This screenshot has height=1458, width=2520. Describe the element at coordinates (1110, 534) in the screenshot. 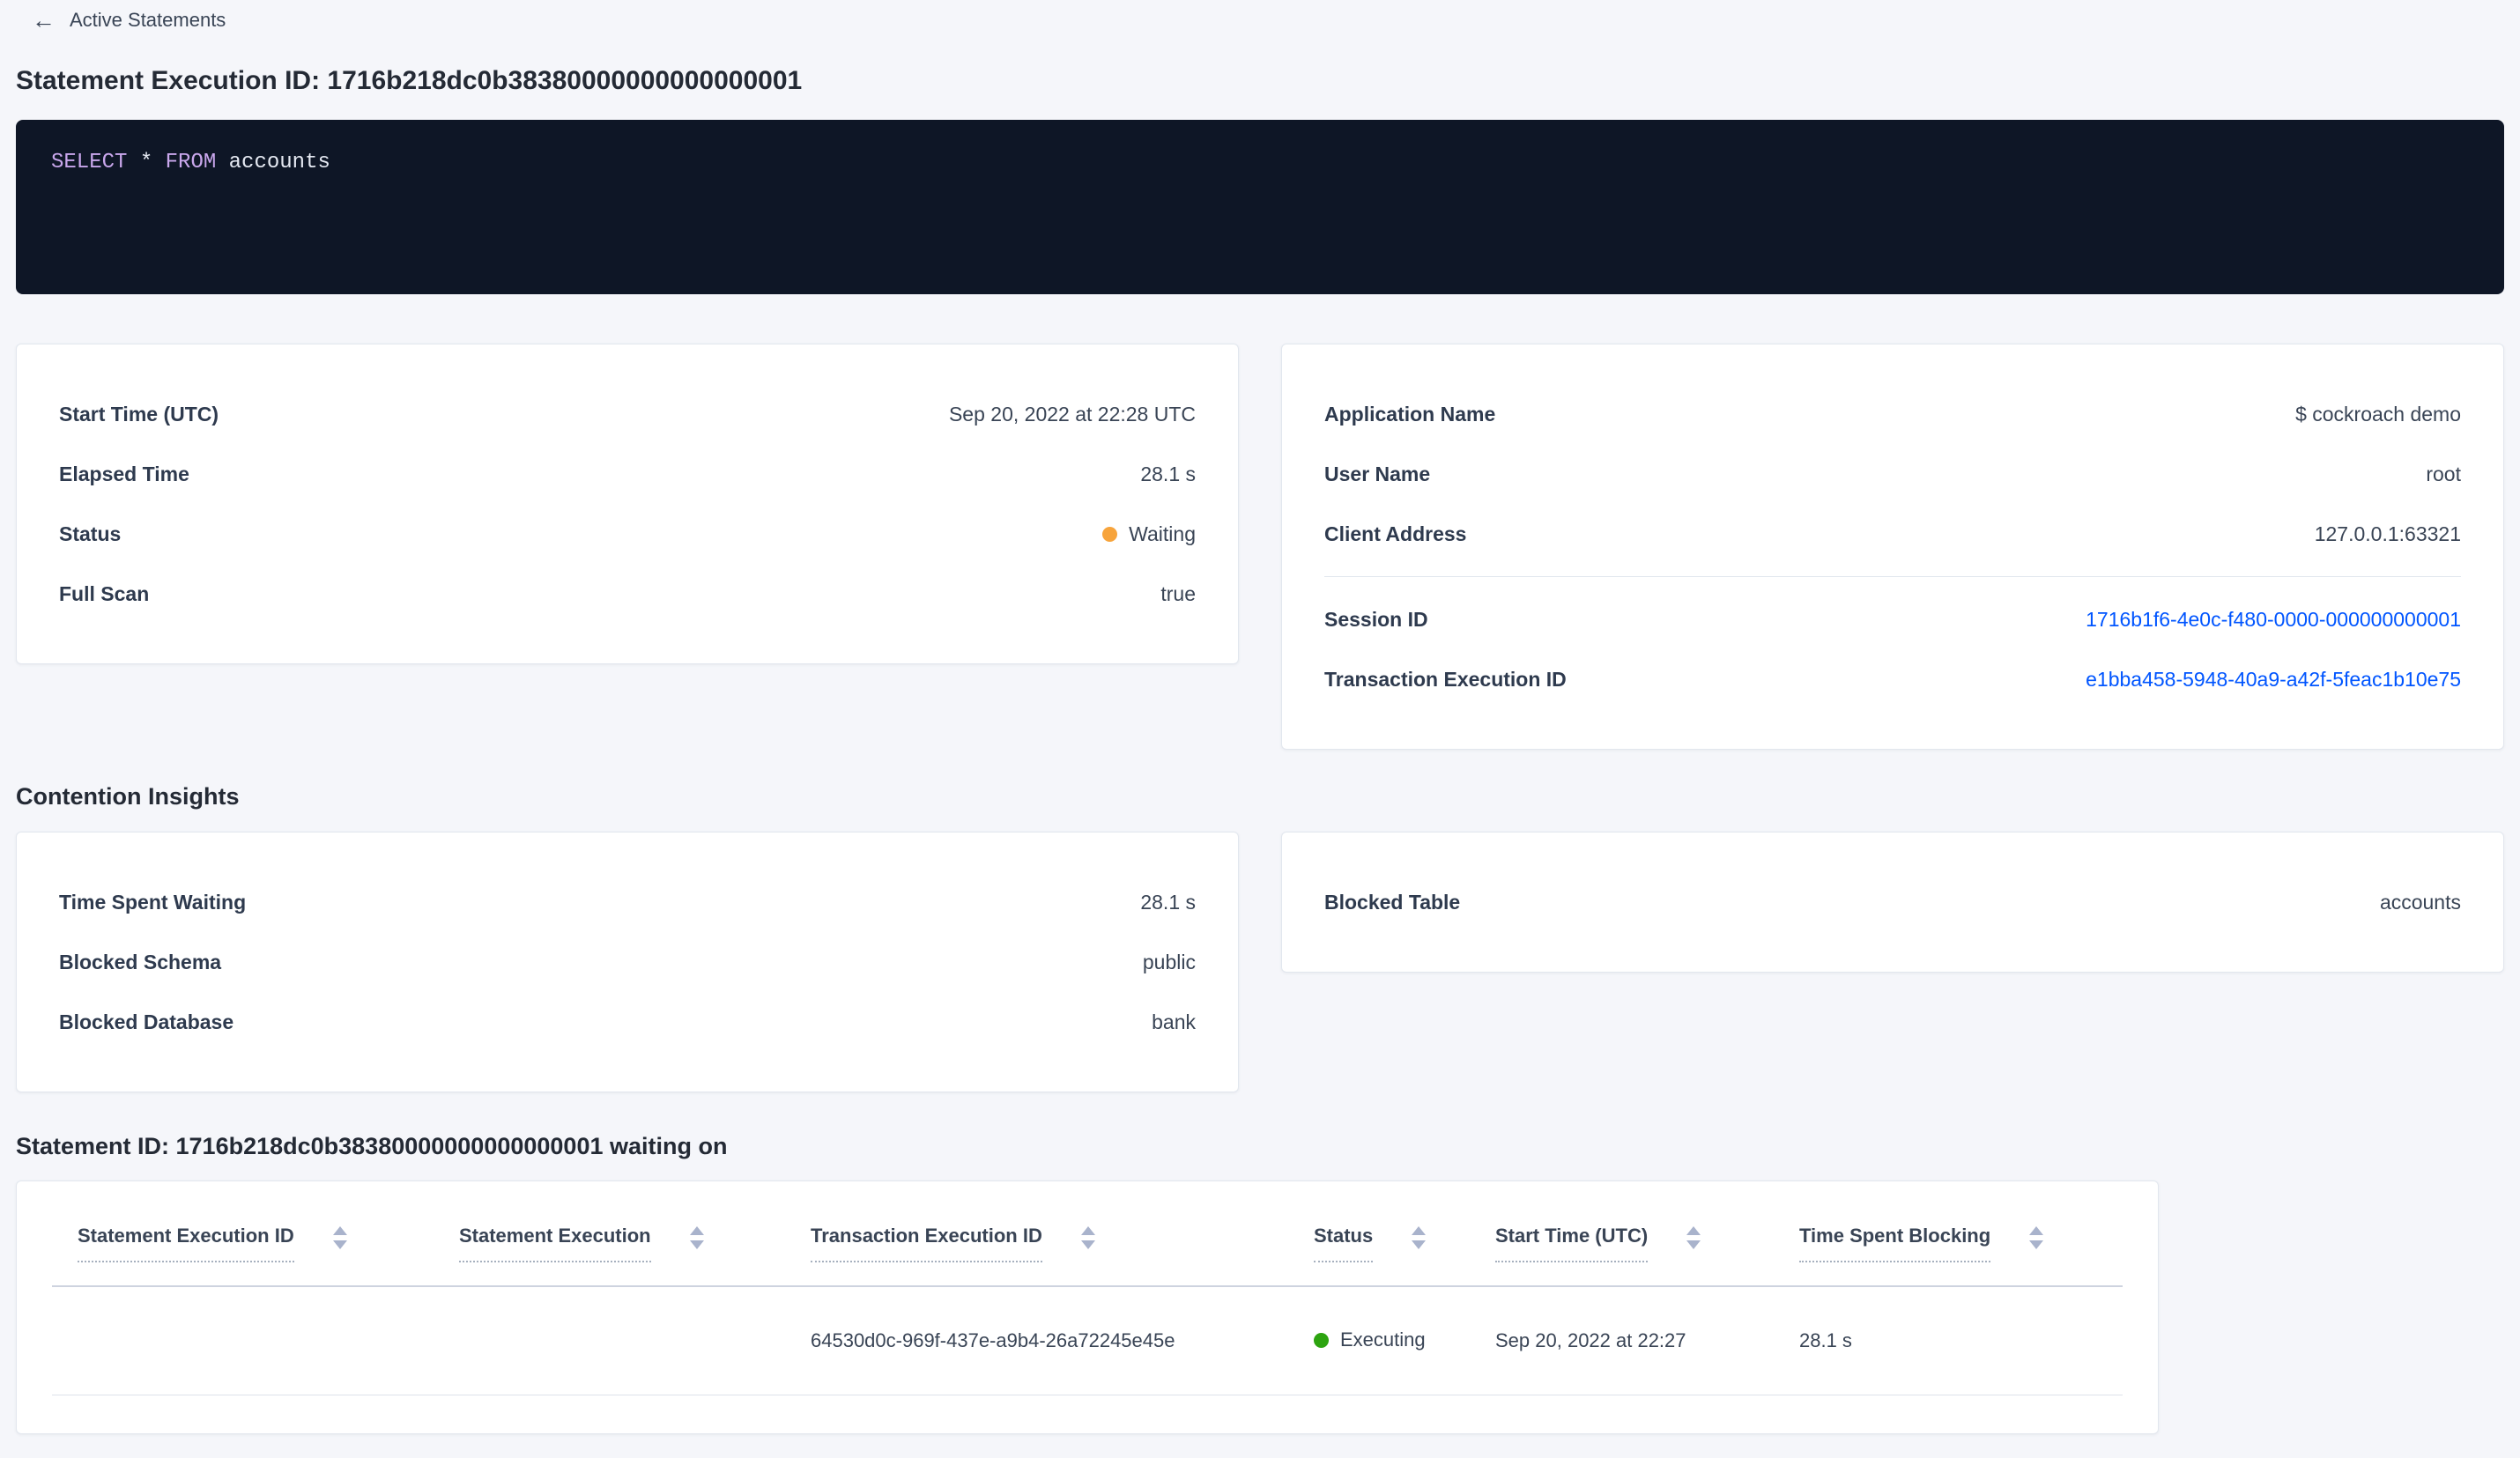

I see `status-waiting-dot-icon` at that location.